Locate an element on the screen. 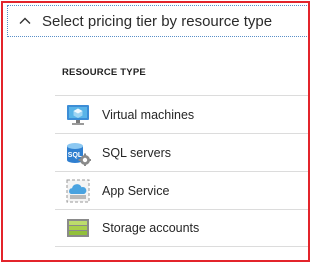  column-header-resource-type: RESOURCE TYPE is located at coordinates (104, 72).